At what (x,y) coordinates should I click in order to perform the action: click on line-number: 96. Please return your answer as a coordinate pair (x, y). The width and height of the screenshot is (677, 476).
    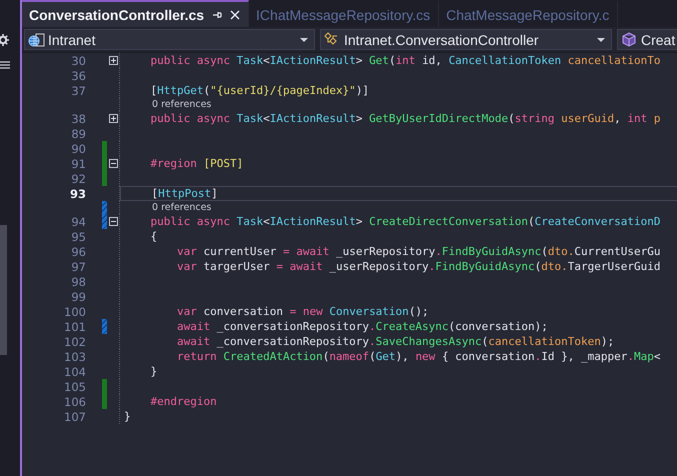
    Looking at the image, I should click on (78, 251).